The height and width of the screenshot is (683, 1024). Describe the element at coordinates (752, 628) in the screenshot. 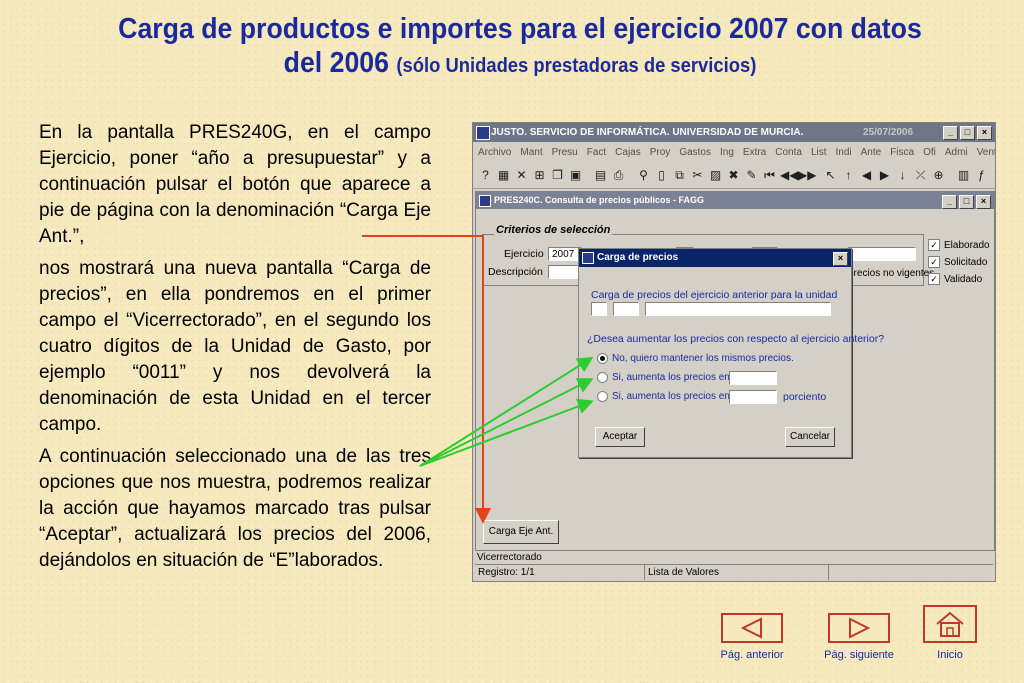

I see `prev-page-button` at that location.